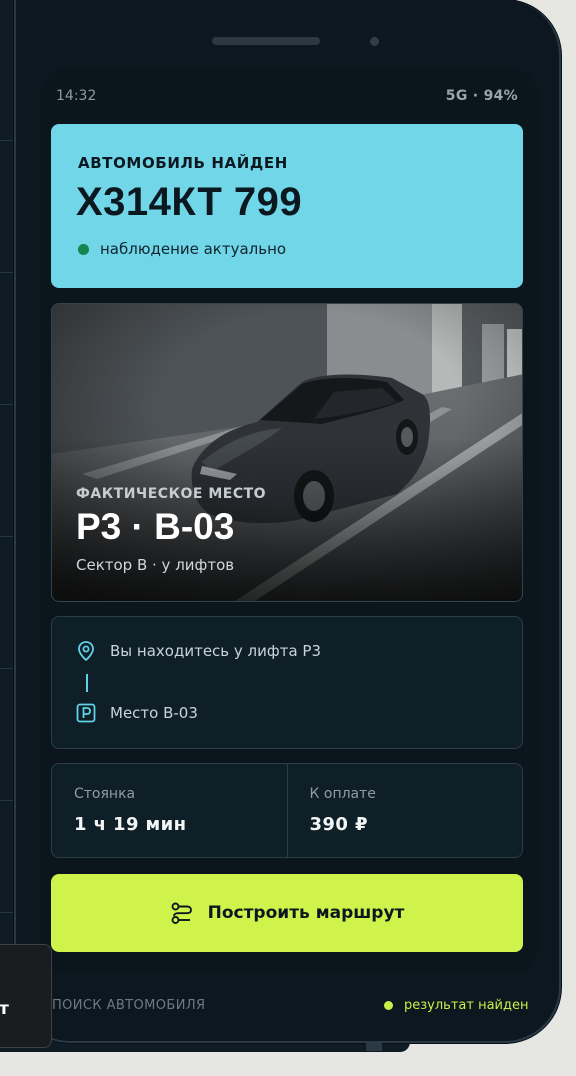 The height and width of the screenshot is (1076, 576). Describe the element at coordinates (87, 683) in the screenshot. I see `route-connector` at that location.